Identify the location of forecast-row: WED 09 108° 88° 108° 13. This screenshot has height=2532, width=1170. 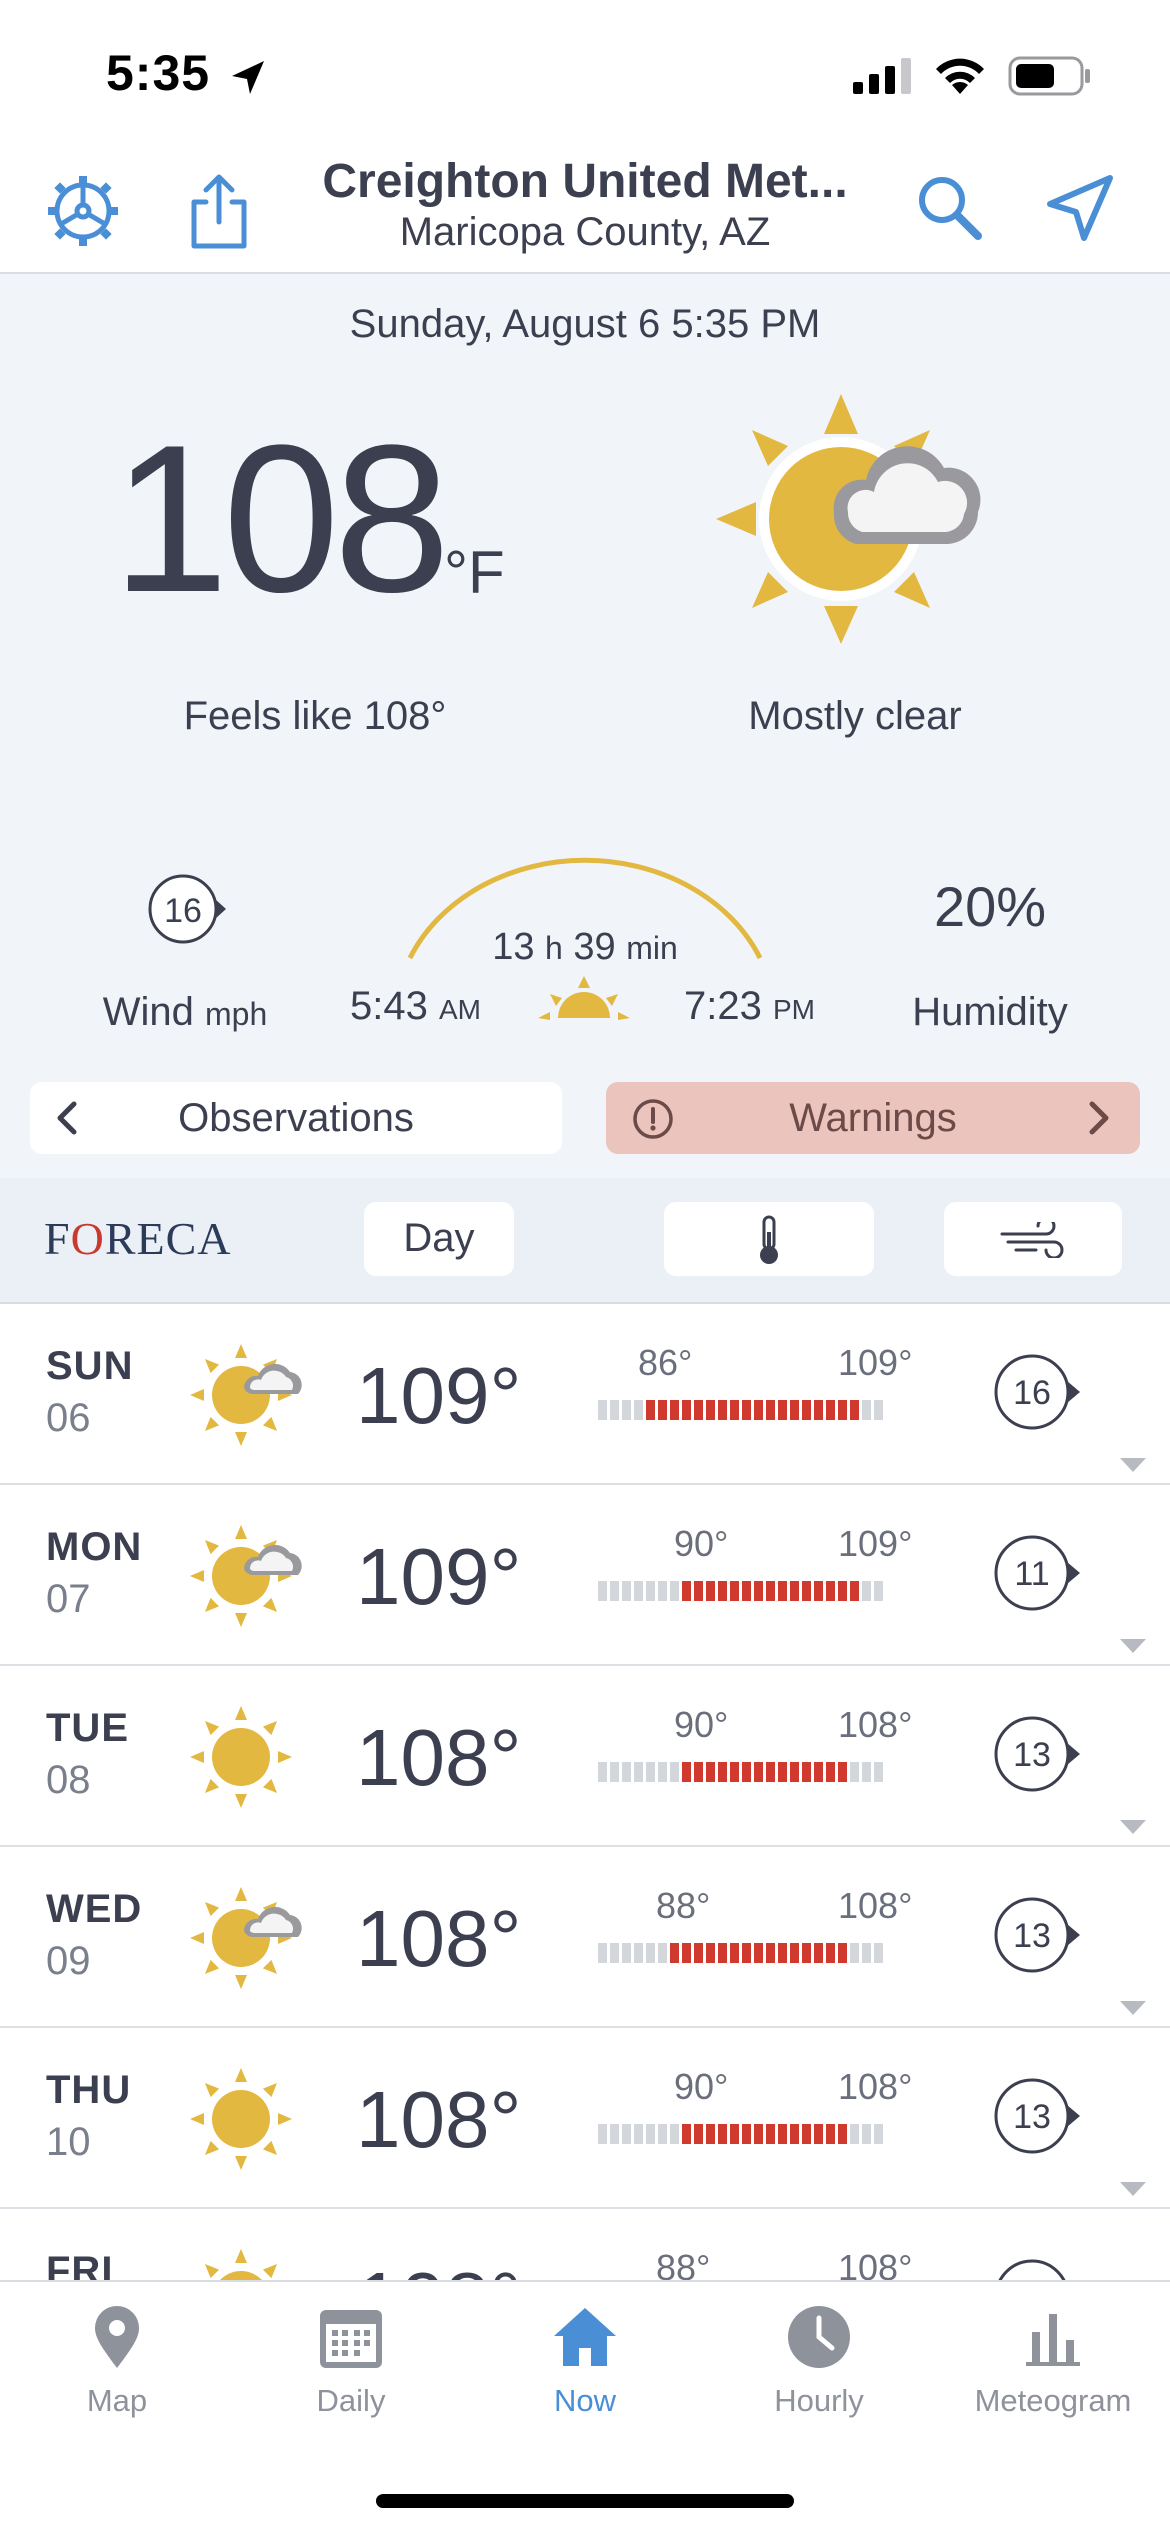
(585, 1937).